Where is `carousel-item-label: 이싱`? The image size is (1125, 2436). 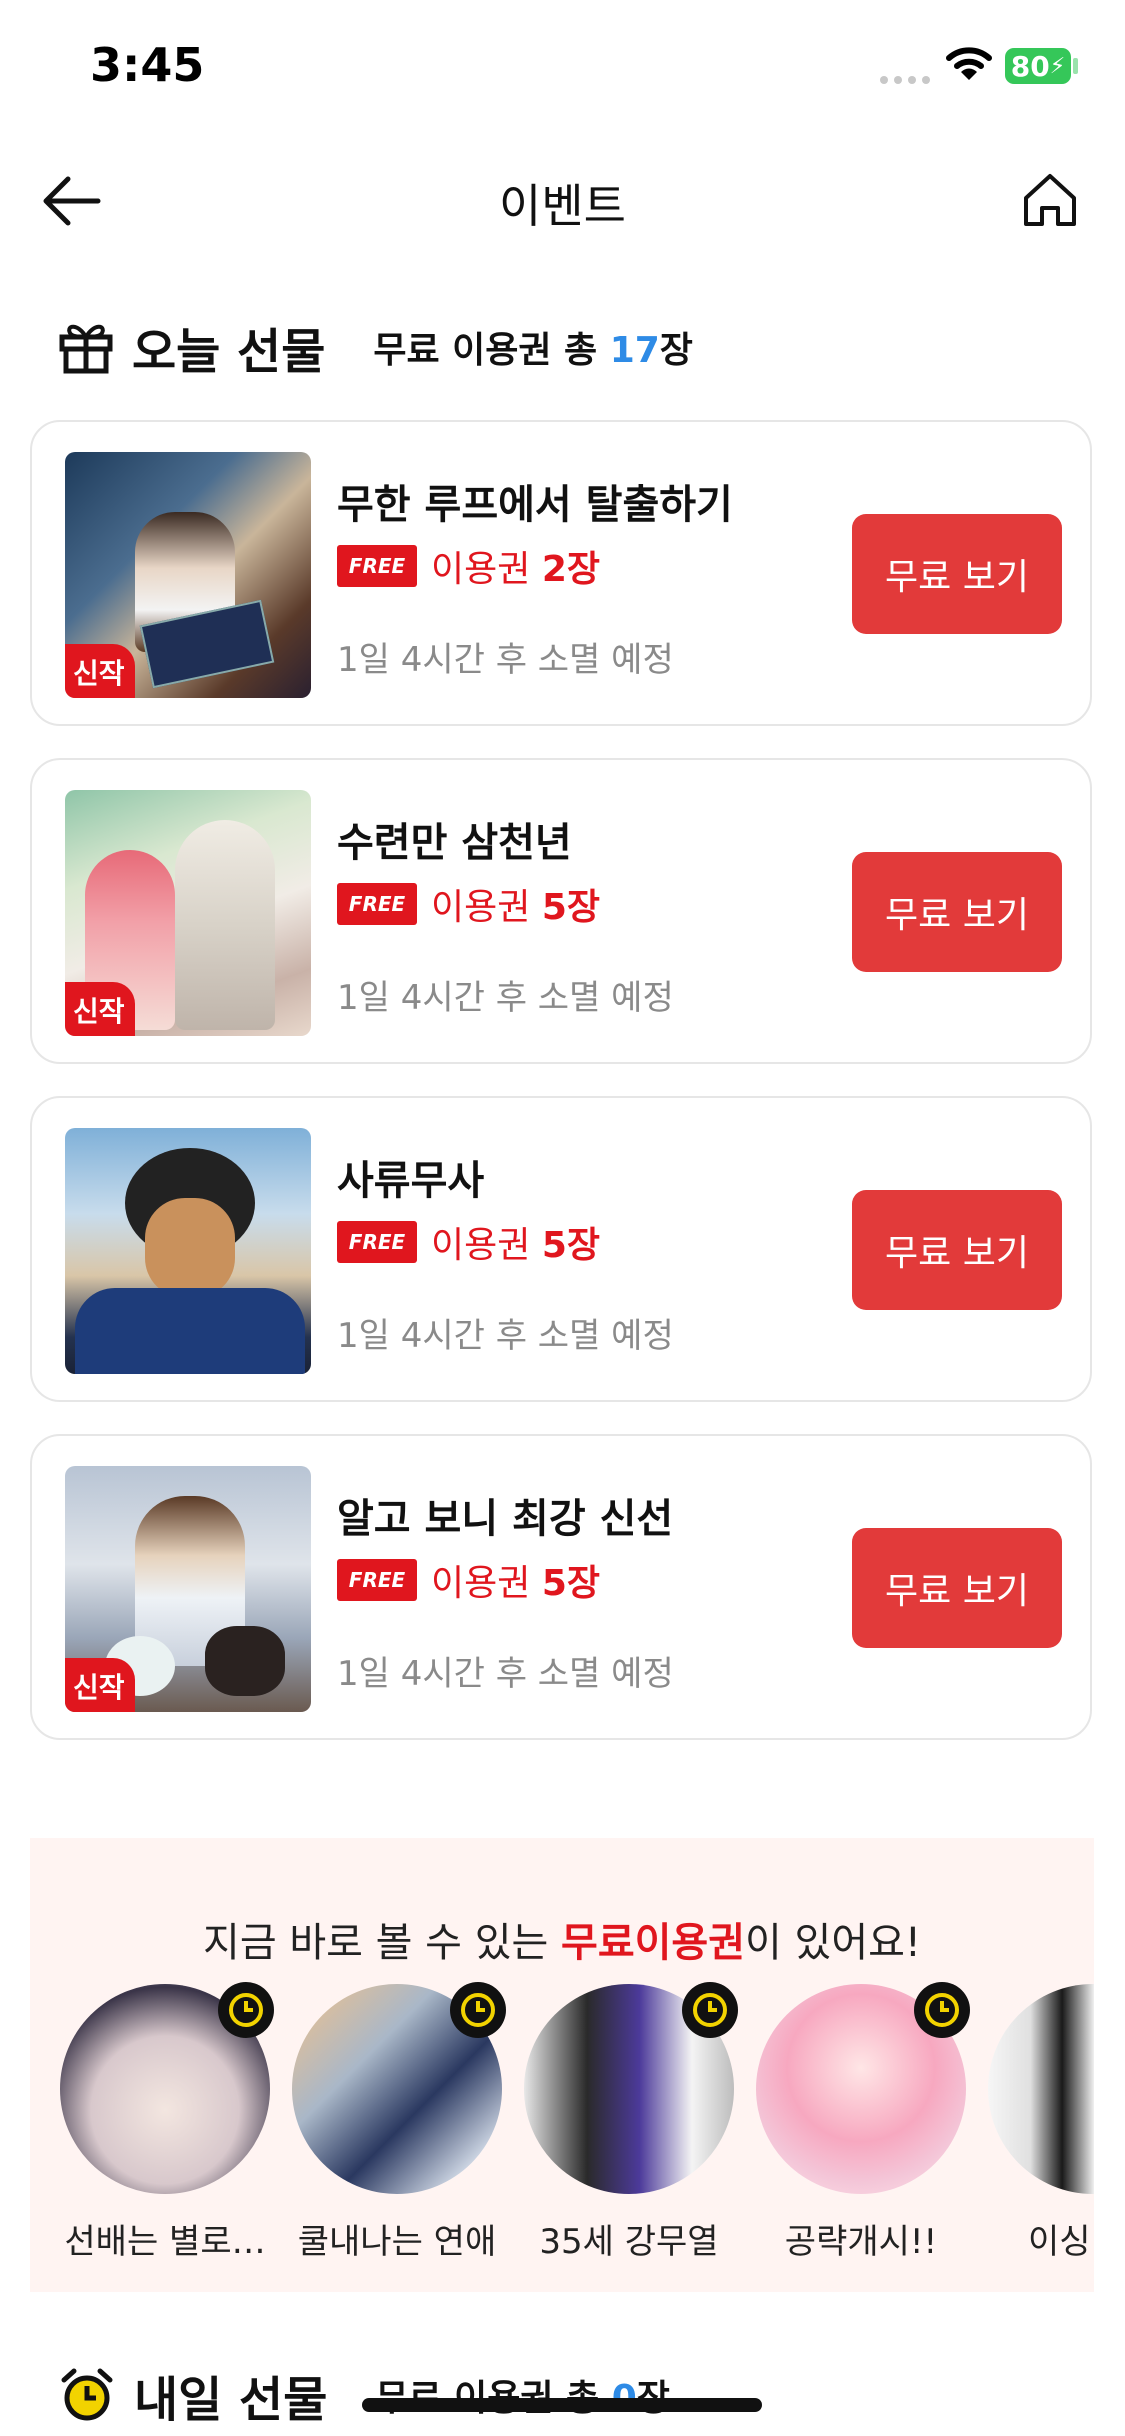
carousel-item-label: 이싱 is located at coordinates (1041, 2238).